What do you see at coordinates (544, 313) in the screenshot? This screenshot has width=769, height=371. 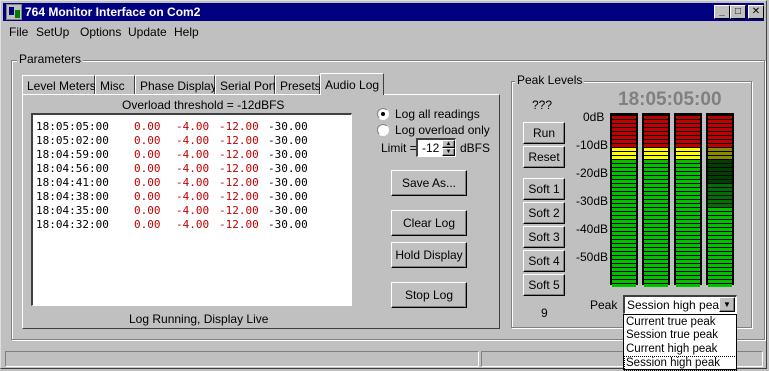 I see `peak-count: 9` at bounding box center [544, 313].